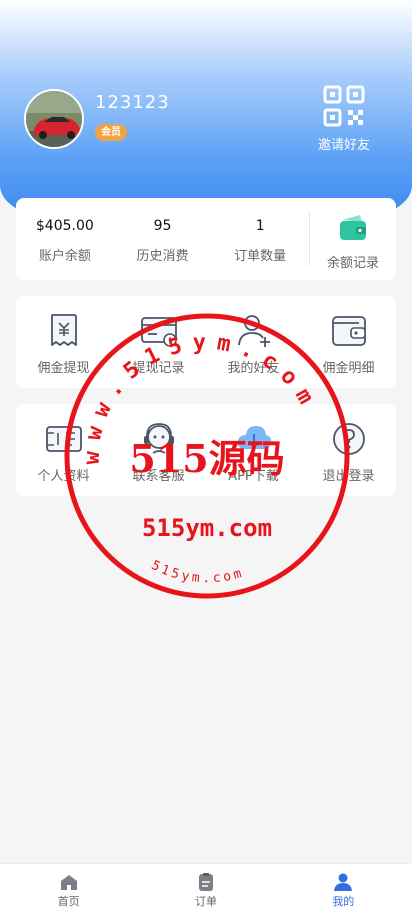 The image size is (412, 915). What do you see at coordinates (260, 226) in the screenshot?
I see `stat-value: 1` at bounding box center [260, 226].